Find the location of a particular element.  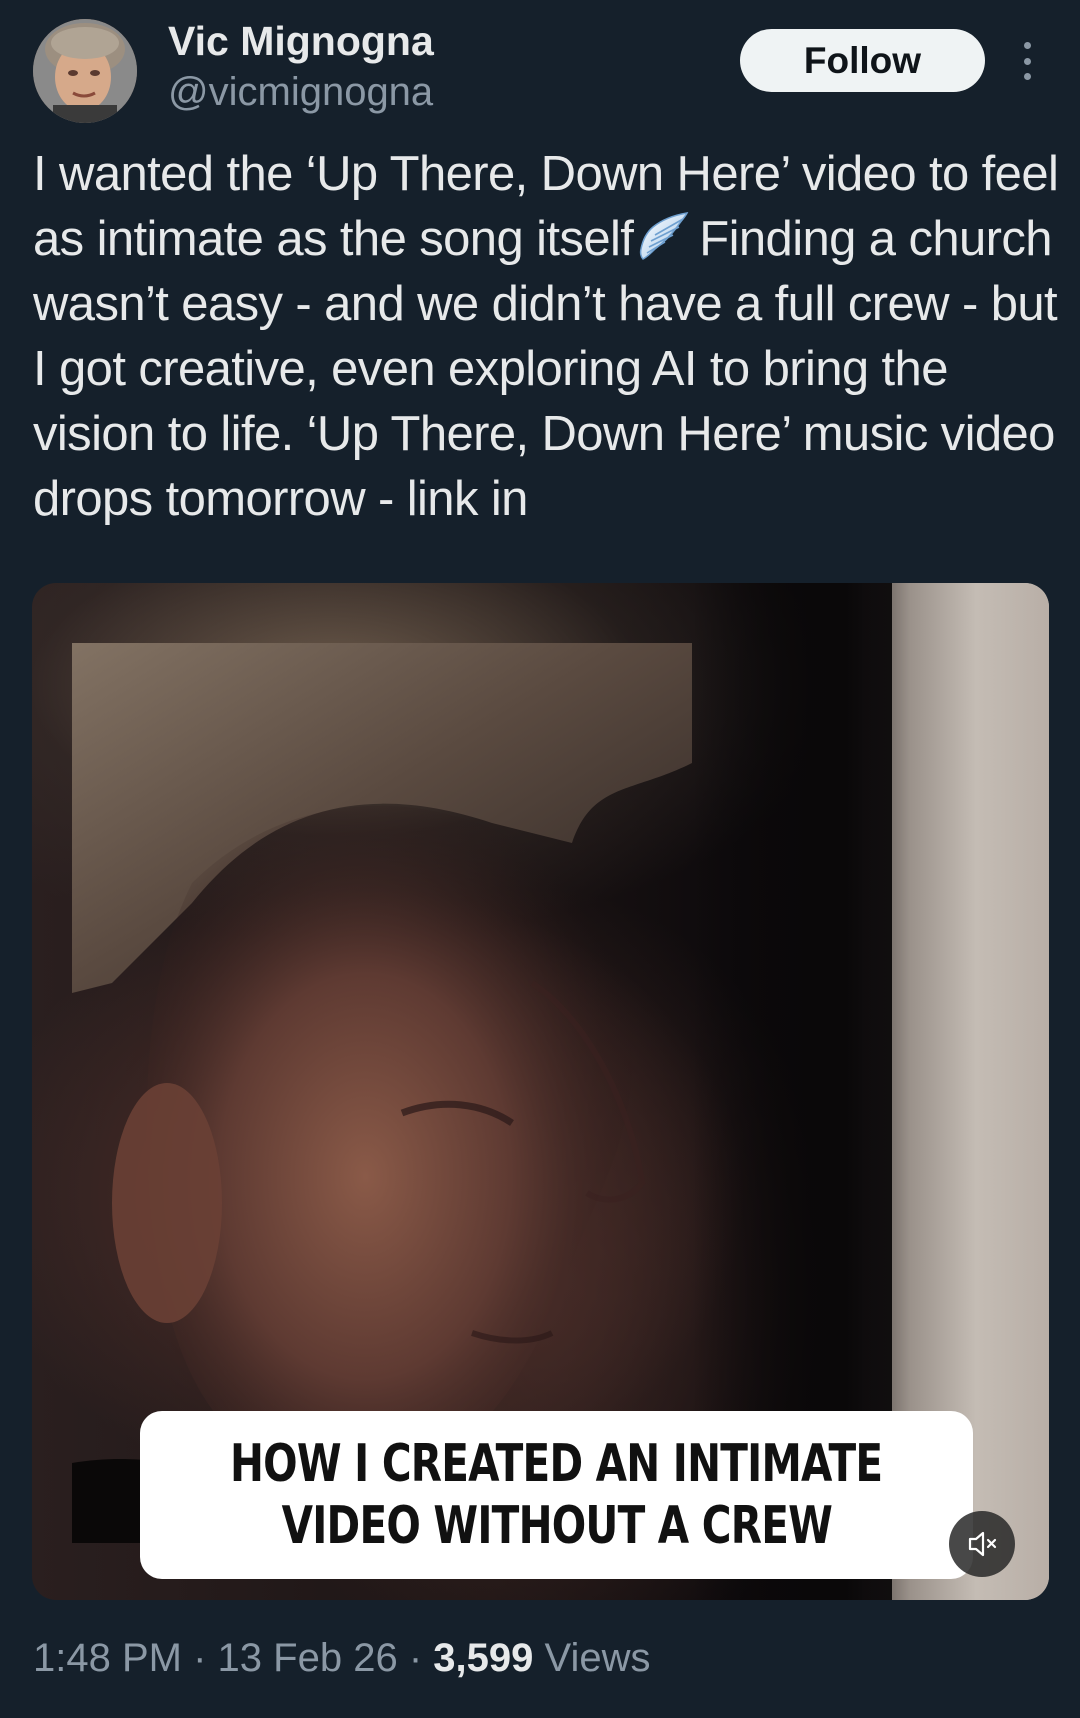

views-label: Views is located at coordinates (597, 1658).